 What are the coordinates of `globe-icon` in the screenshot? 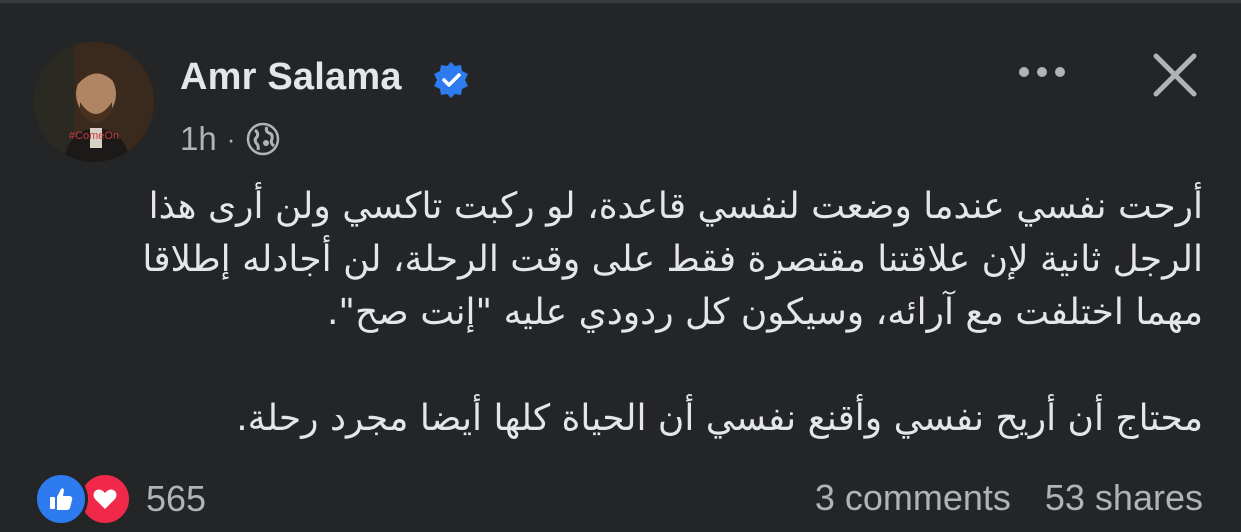 It's located at (263, 139).